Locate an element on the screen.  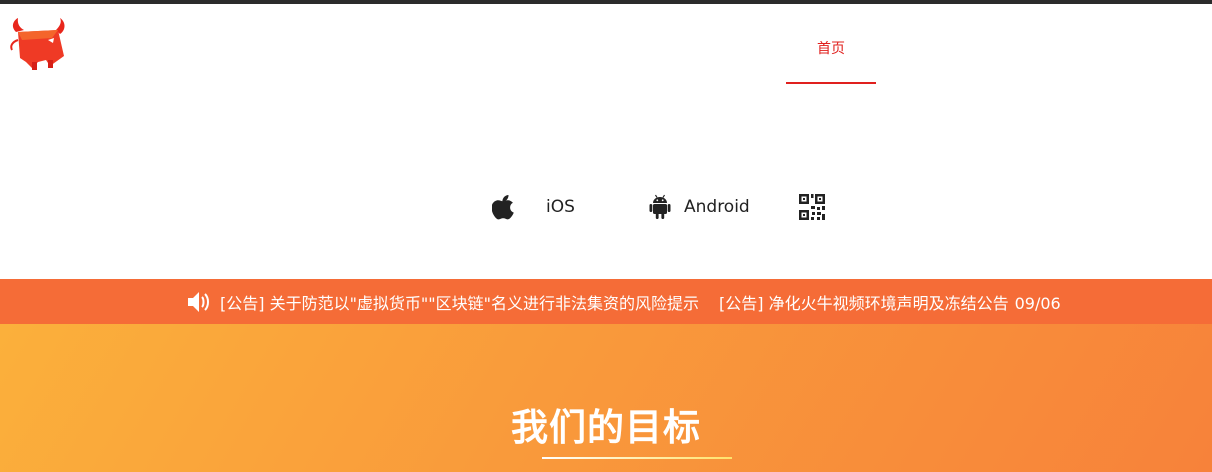
speaker-icon is located at coordinates (199, 302).